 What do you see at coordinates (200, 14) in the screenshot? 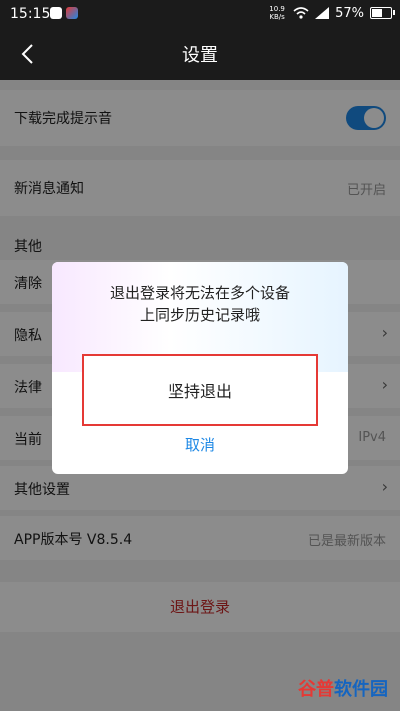
I see `status-bar: 15:15 10.9 KB/s 57%` at bounding box center [200, 14].